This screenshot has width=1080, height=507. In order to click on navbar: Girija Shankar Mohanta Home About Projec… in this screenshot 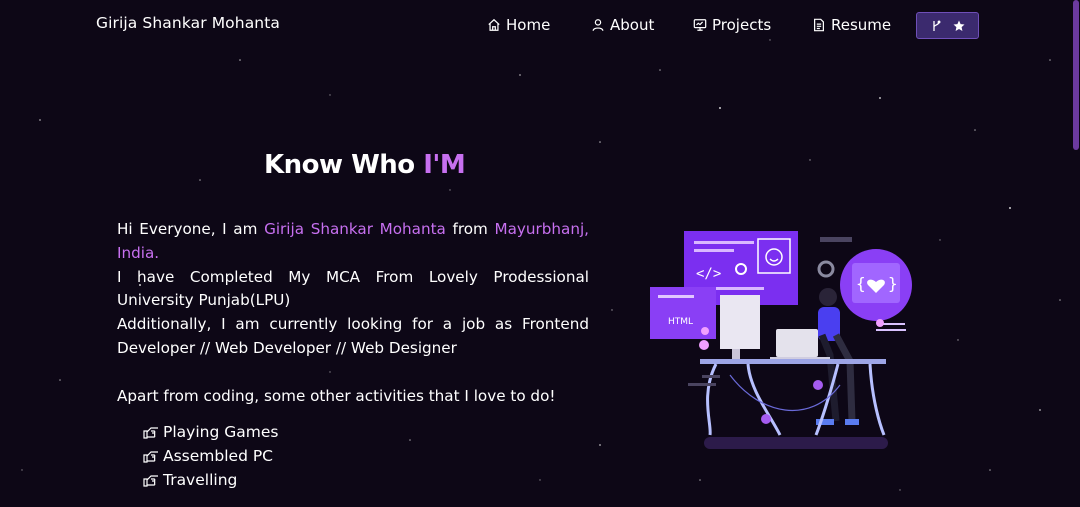, I will do `click(540, 26)`.